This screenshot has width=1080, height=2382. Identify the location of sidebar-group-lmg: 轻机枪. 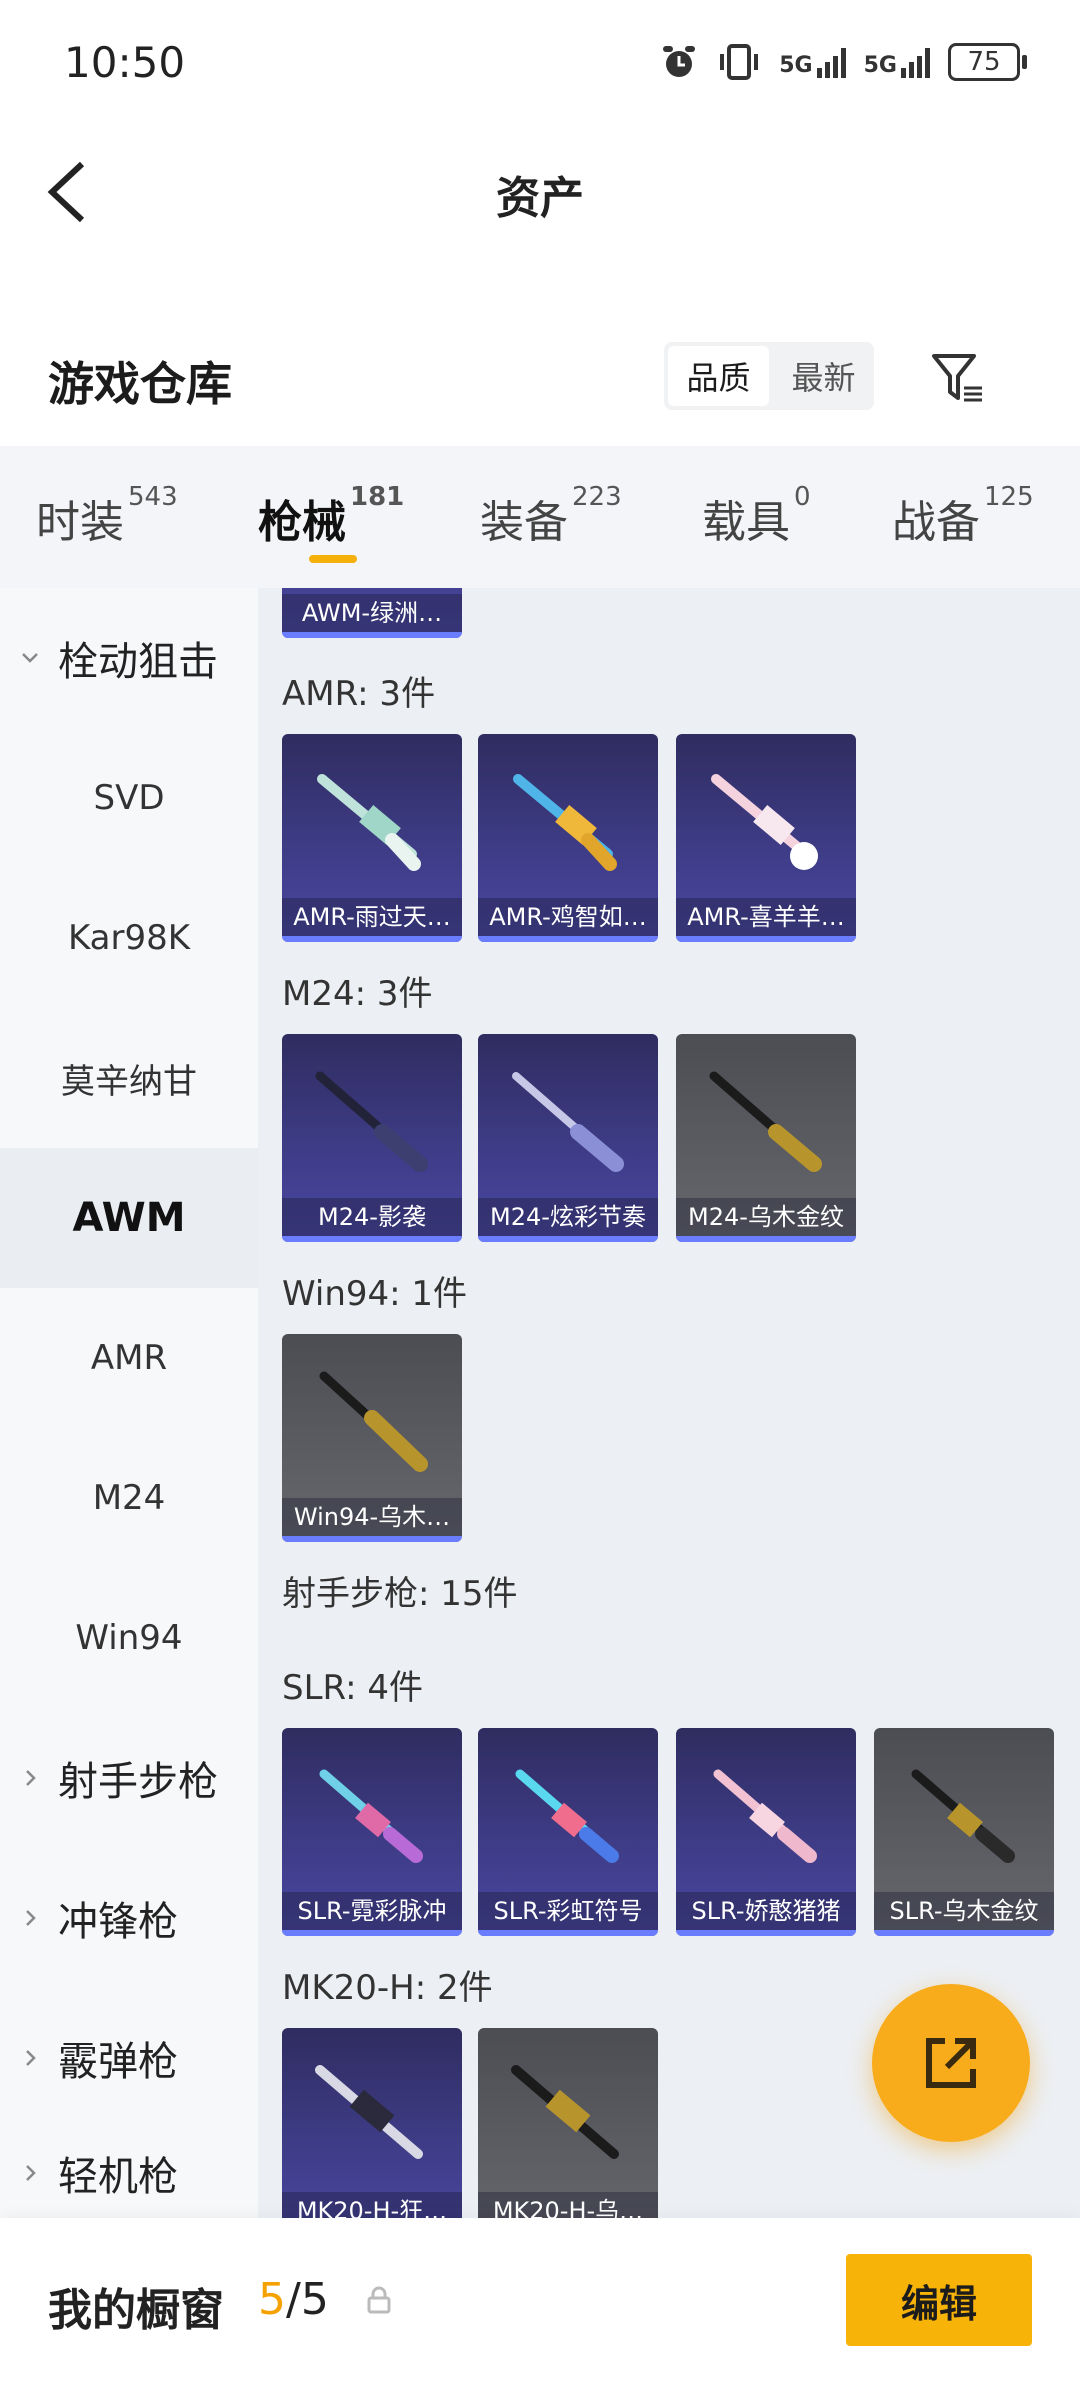
(129, 2173).